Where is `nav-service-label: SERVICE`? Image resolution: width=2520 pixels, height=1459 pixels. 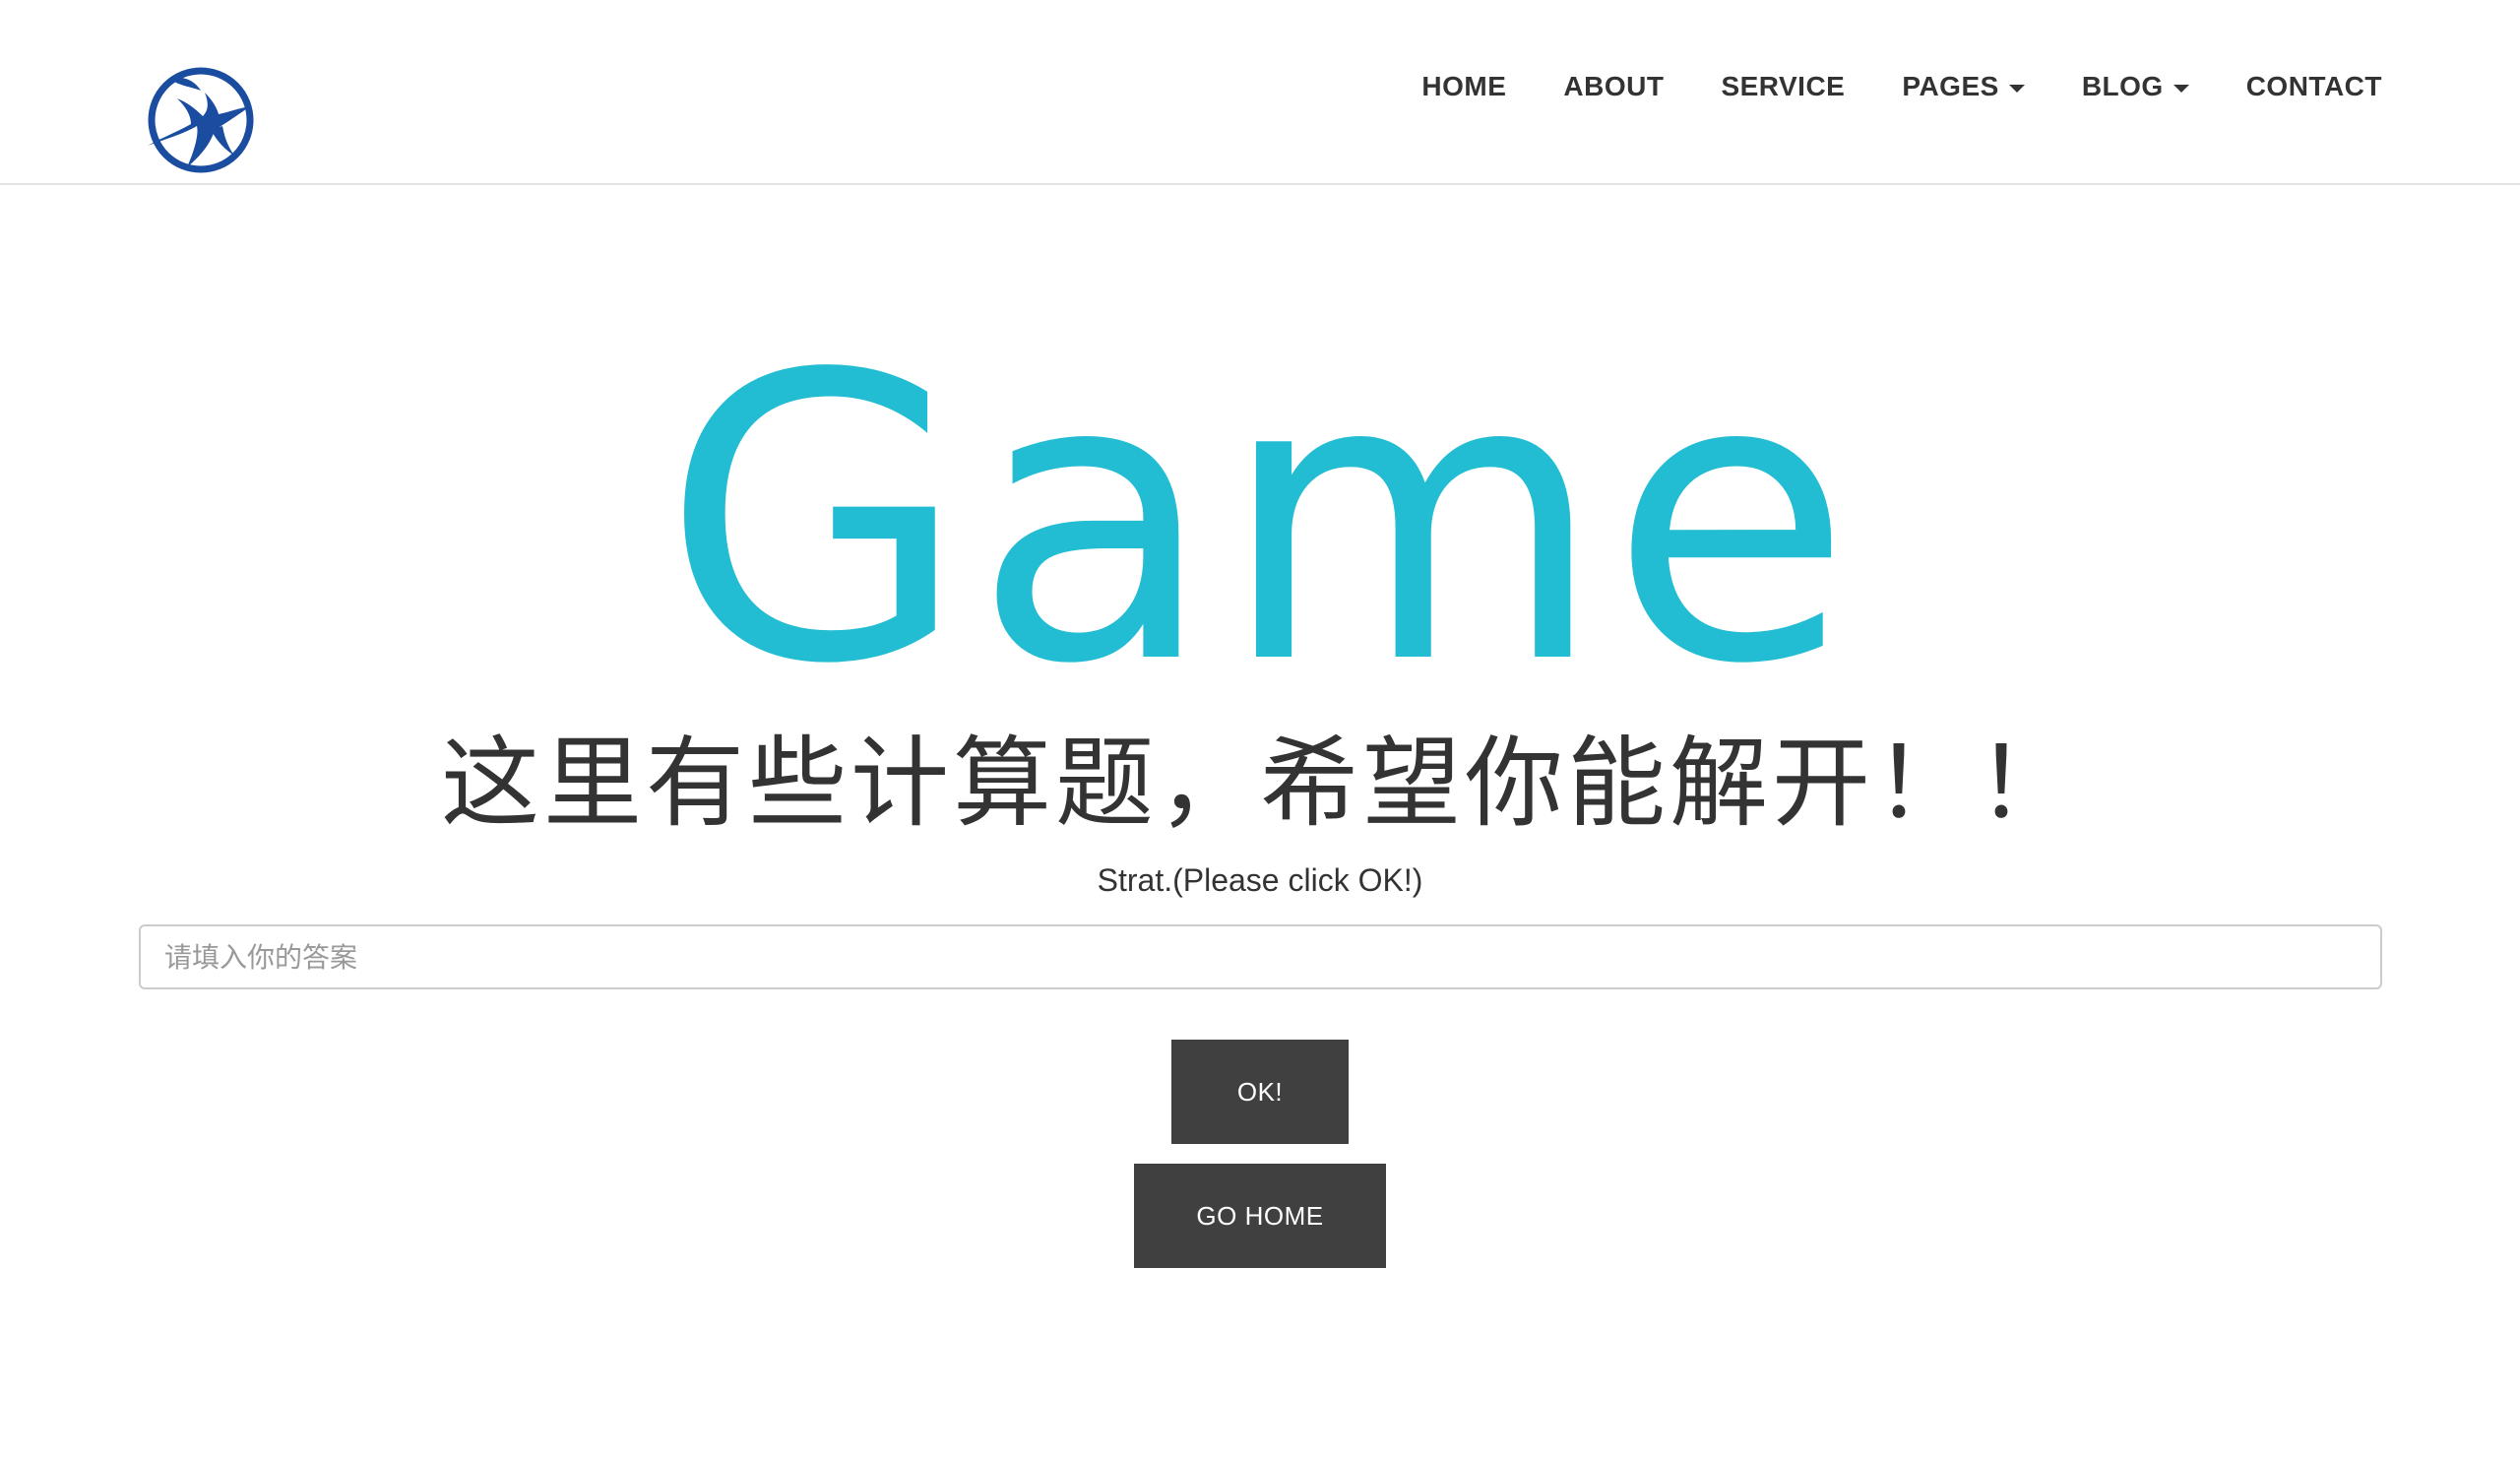
nav-service-label: SERVICE is located at coordinates (1783, 86).